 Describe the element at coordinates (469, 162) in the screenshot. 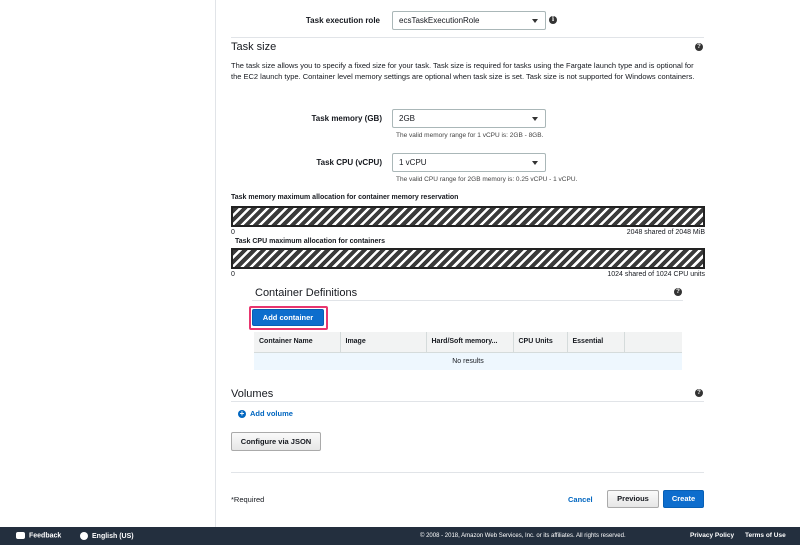

I see `task-cpu-select: 1 vCPU` at that location.